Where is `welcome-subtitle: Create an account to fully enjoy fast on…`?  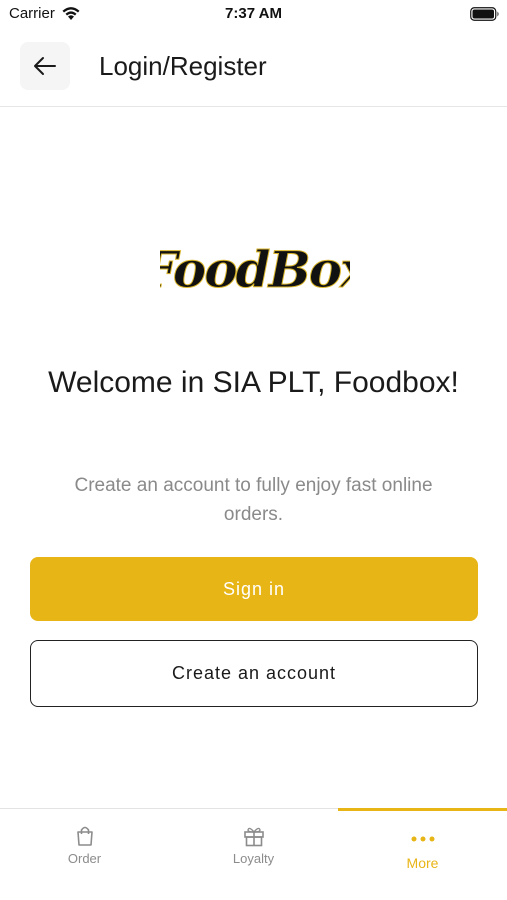
welcome-subtitle: Create an account to fully enjoy fast on… is located at coordinates (253, 500).